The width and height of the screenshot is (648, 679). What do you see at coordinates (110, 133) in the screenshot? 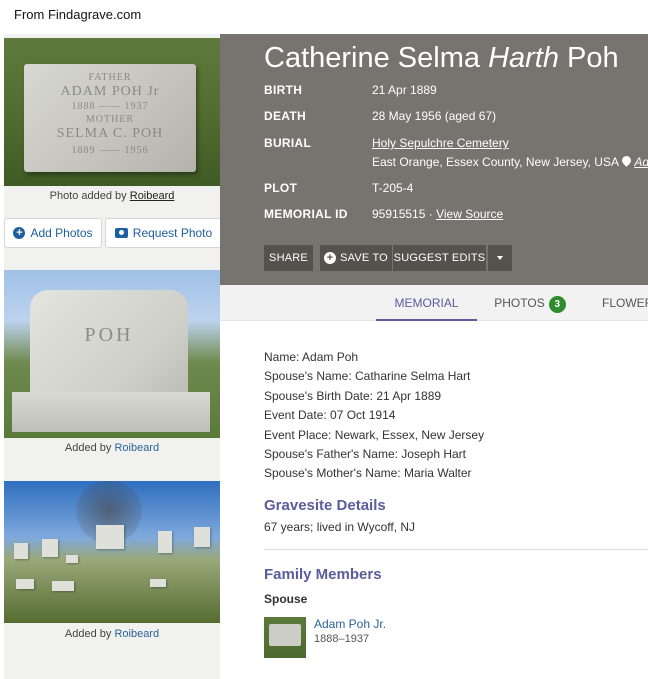
I see `engraving-line: SELMA C. POH` at bounding box center [110, 133].